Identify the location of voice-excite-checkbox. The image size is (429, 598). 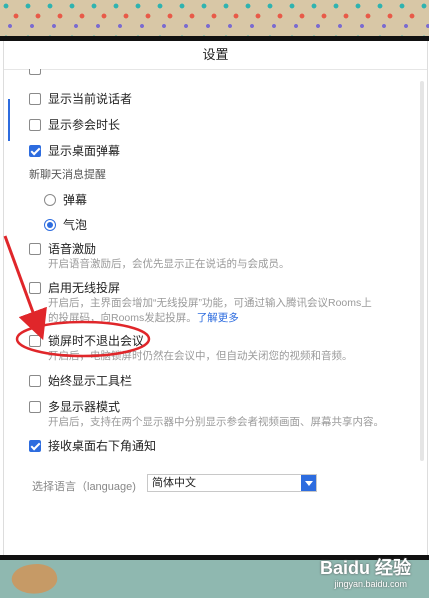
(35, 248).